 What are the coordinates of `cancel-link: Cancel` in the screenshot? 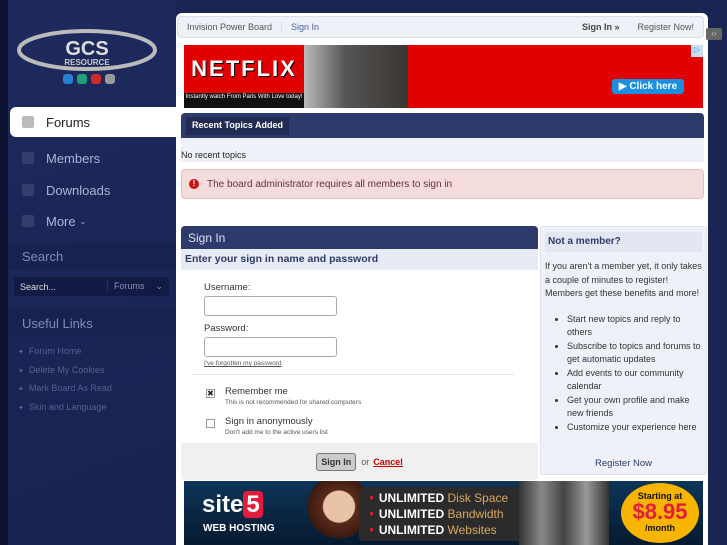 It's located at (388, 462).